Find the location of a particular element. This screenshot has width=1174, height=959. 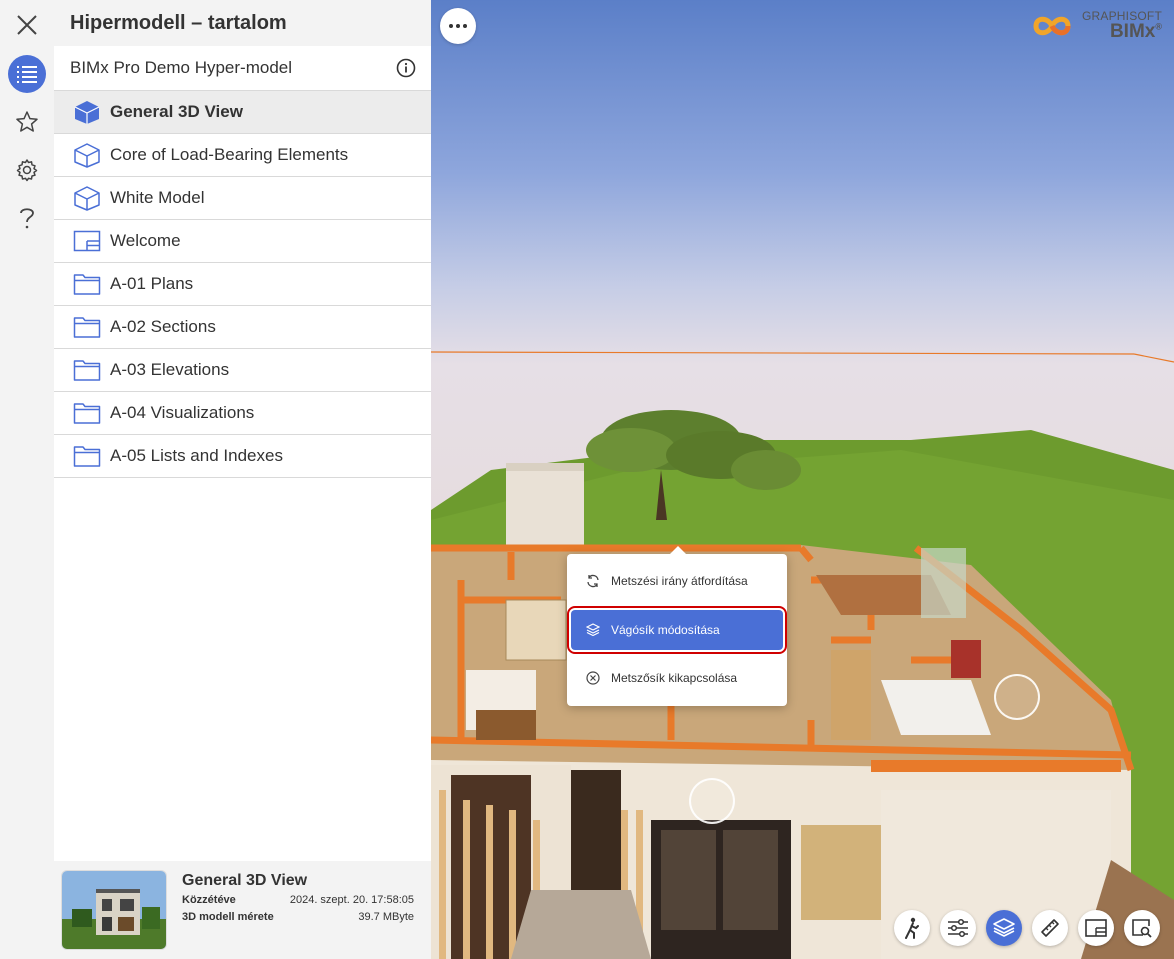

measure-button is located at coordinates (1050, 928).